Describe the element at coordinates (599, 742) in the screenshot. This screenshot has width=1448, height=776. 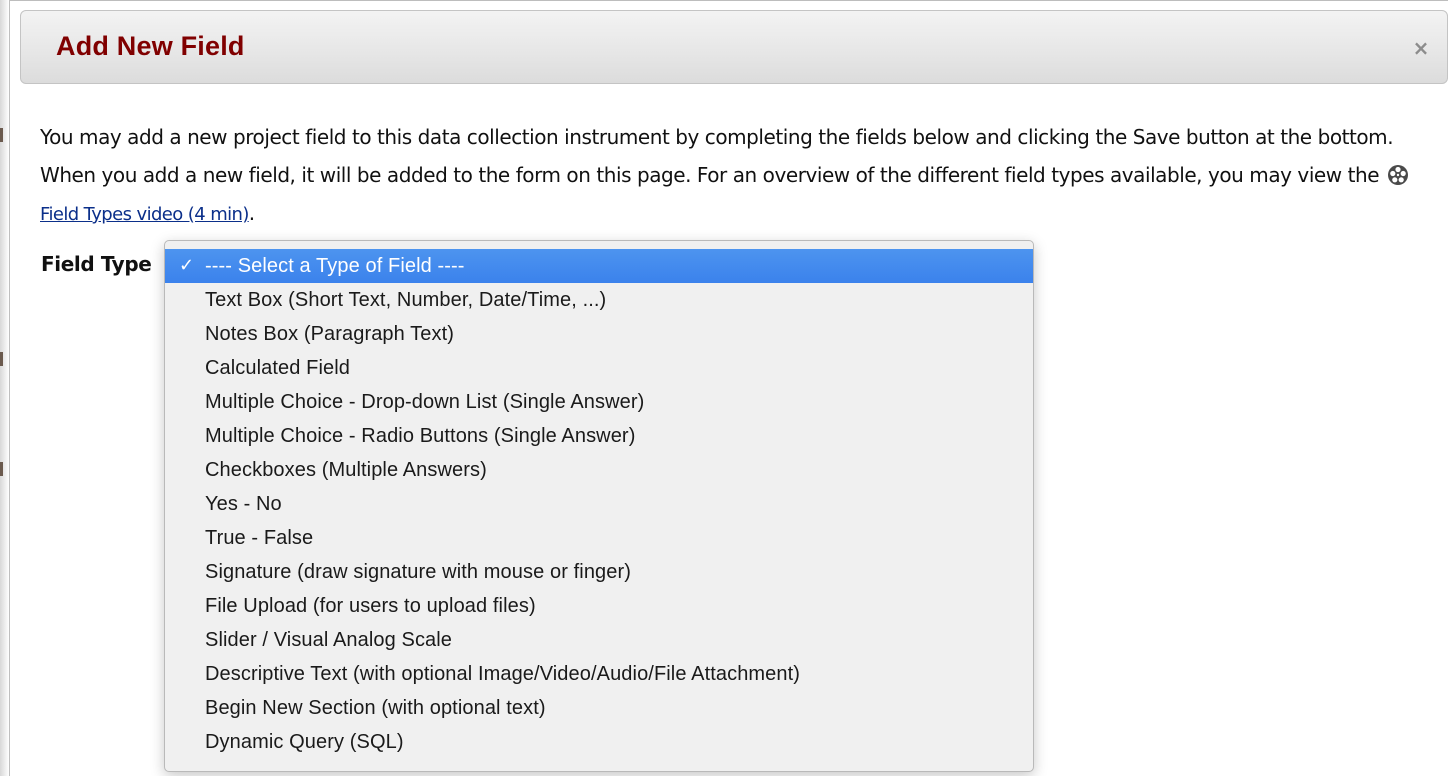
I see `field-type-option: Dynamic Query (SQL)` at that location.